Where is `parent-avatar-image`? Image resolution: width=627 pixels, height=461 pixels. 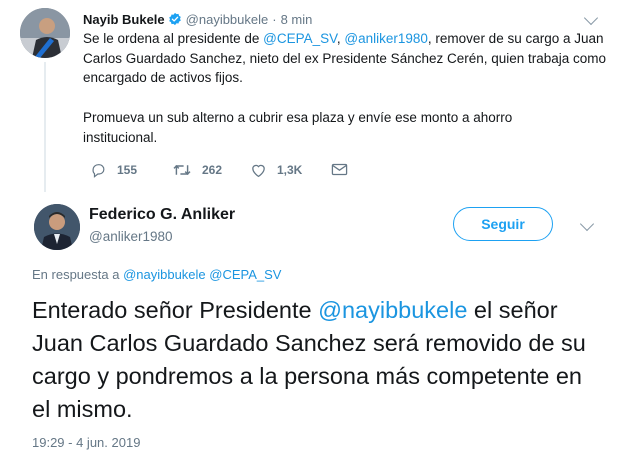
parent-avatar-image is located at coordinates (45, 33).